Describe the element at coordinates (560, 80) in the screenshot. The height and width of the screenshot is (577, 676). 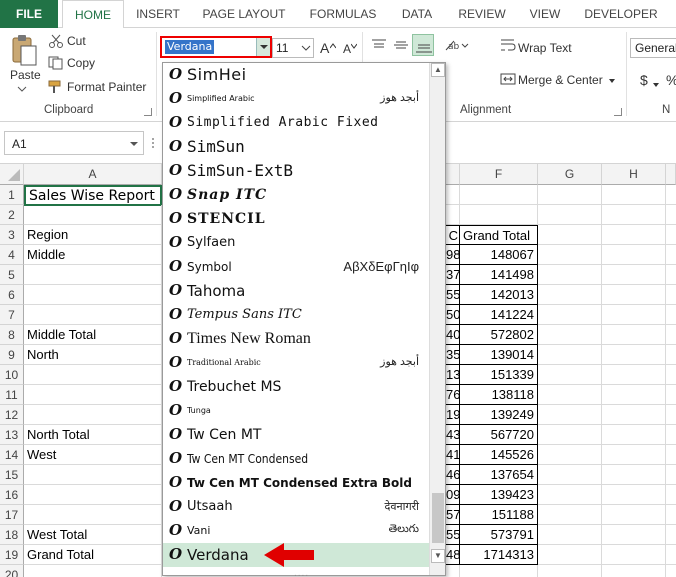
I see `merge-center-button: Merge & Center` at that location.